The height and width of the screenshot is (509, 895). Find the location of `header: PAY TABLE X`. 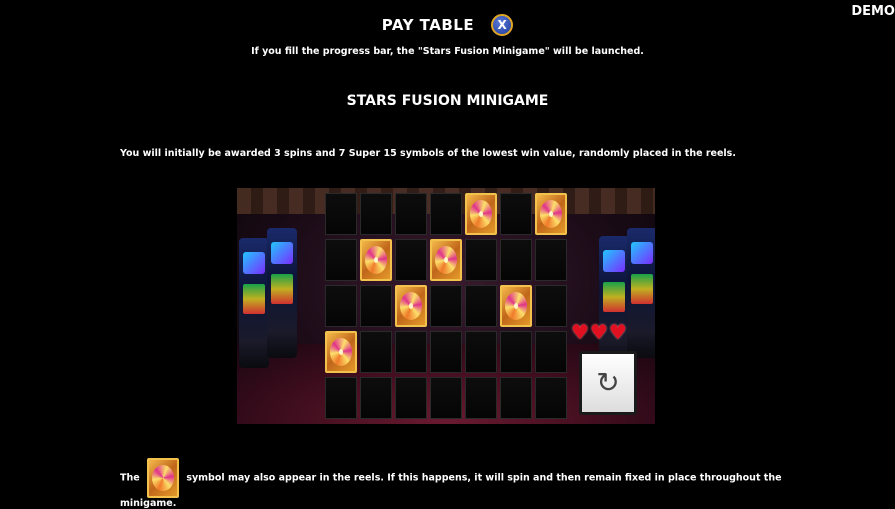

header: PAY TABLE X is located at coordinates (447, 25).